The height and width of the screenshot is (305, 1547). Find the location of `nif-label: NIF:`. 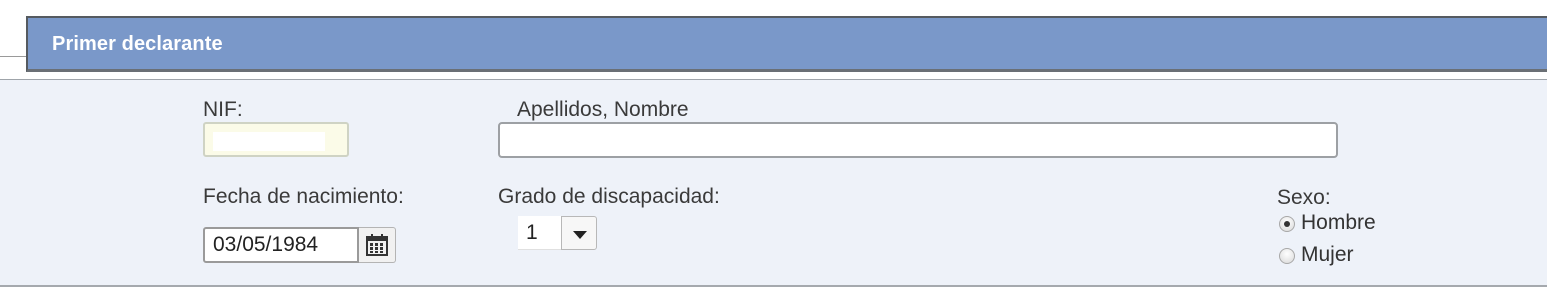

nif-label: NIF: is located at coordinates (223, 109).